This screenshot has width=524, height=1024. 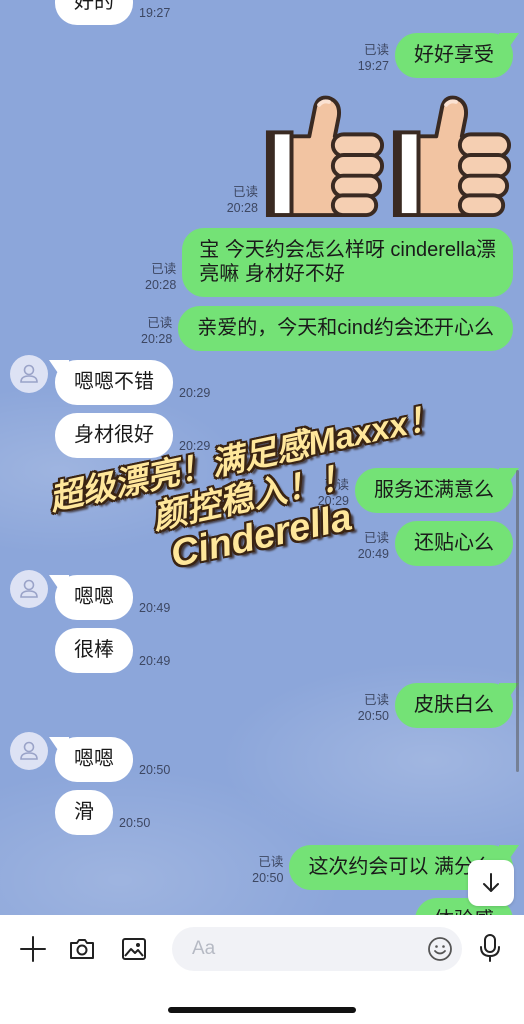 I want to click on message-row: 滑 20:50, so click(x=102, y=812).